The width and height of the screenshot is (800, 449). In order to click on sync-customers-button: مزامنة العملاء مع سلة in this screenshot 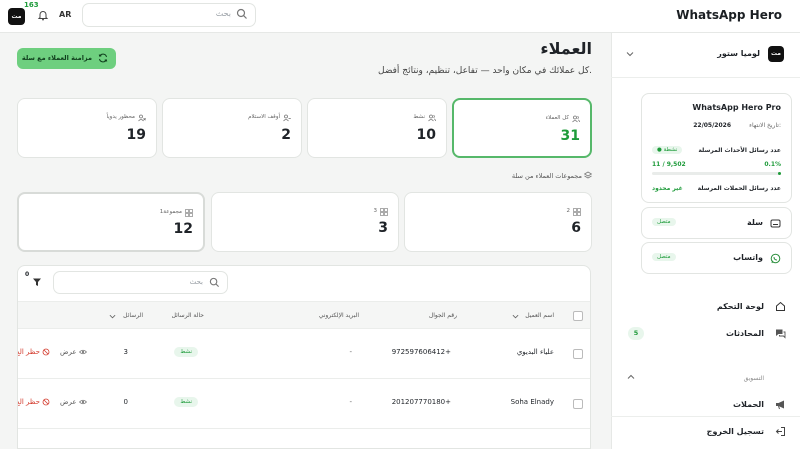, I will do `click(66, 58)`.